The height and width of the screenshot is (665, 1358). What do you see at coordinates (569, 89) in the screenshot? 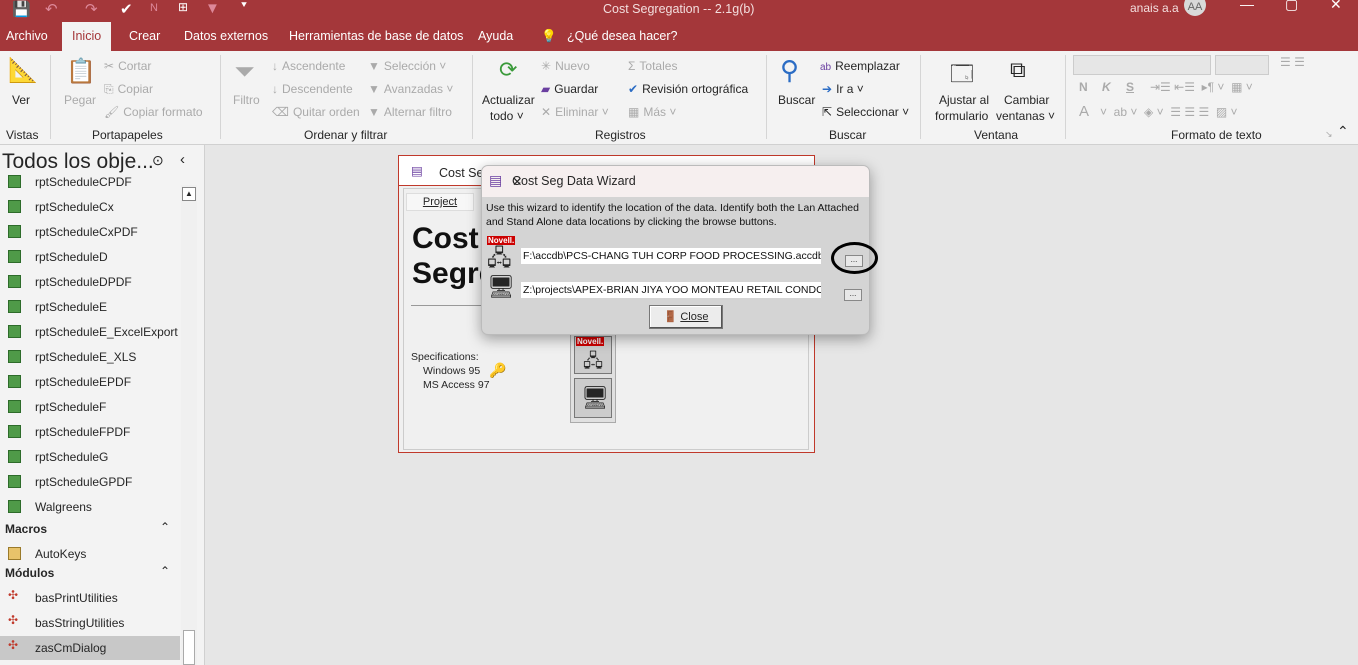
I see `guardar-button: ▰ Guardar` at bounding box center [569, 89].